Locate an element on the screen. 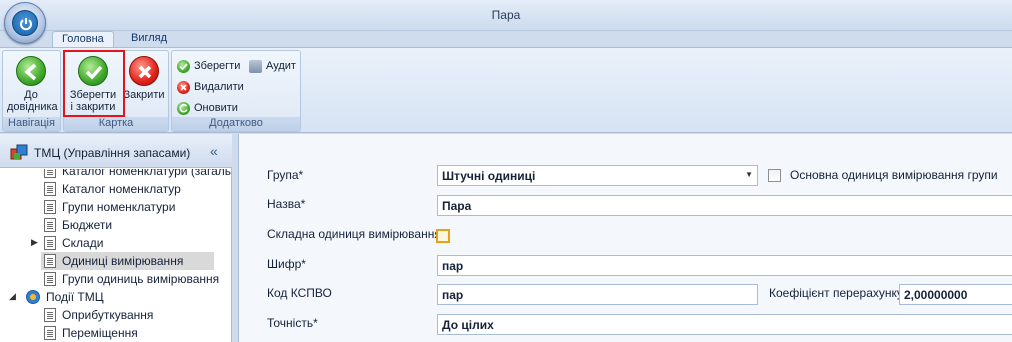  inventory-icon is located at coordinates (19, 152).